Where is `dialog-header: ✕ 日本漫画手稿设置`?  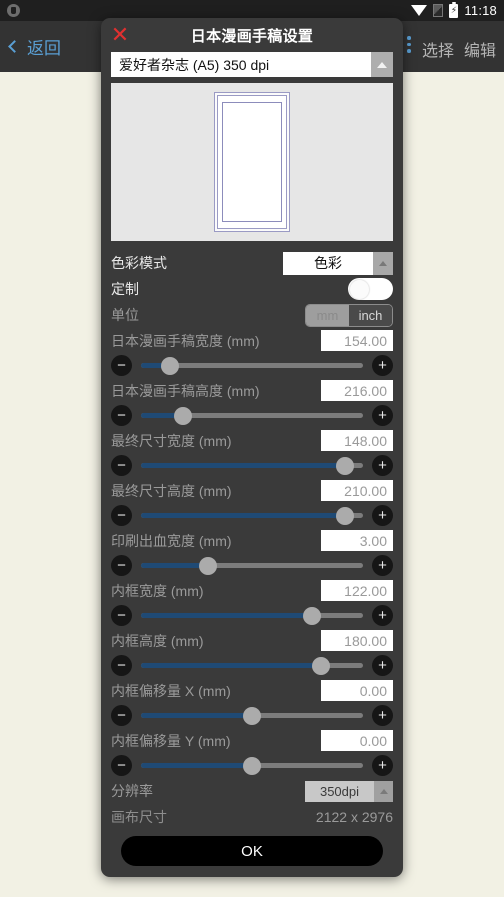 dialog-header: ✕ 日本漫画手稿设置 is located at coordinates (252, 35).